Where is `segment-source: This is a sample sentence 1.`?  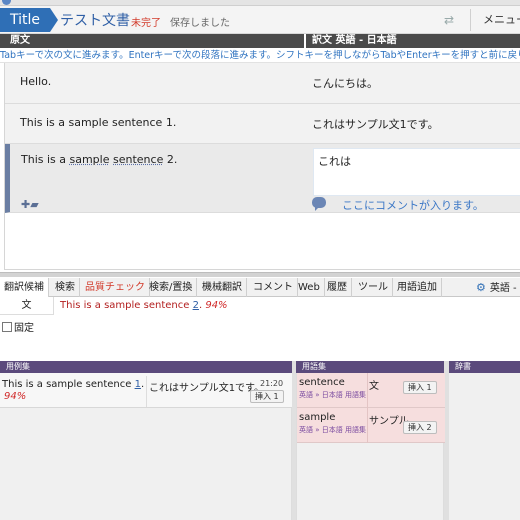
segment-source: This is a sample sentence 1. is located at coordinates (98, 122).